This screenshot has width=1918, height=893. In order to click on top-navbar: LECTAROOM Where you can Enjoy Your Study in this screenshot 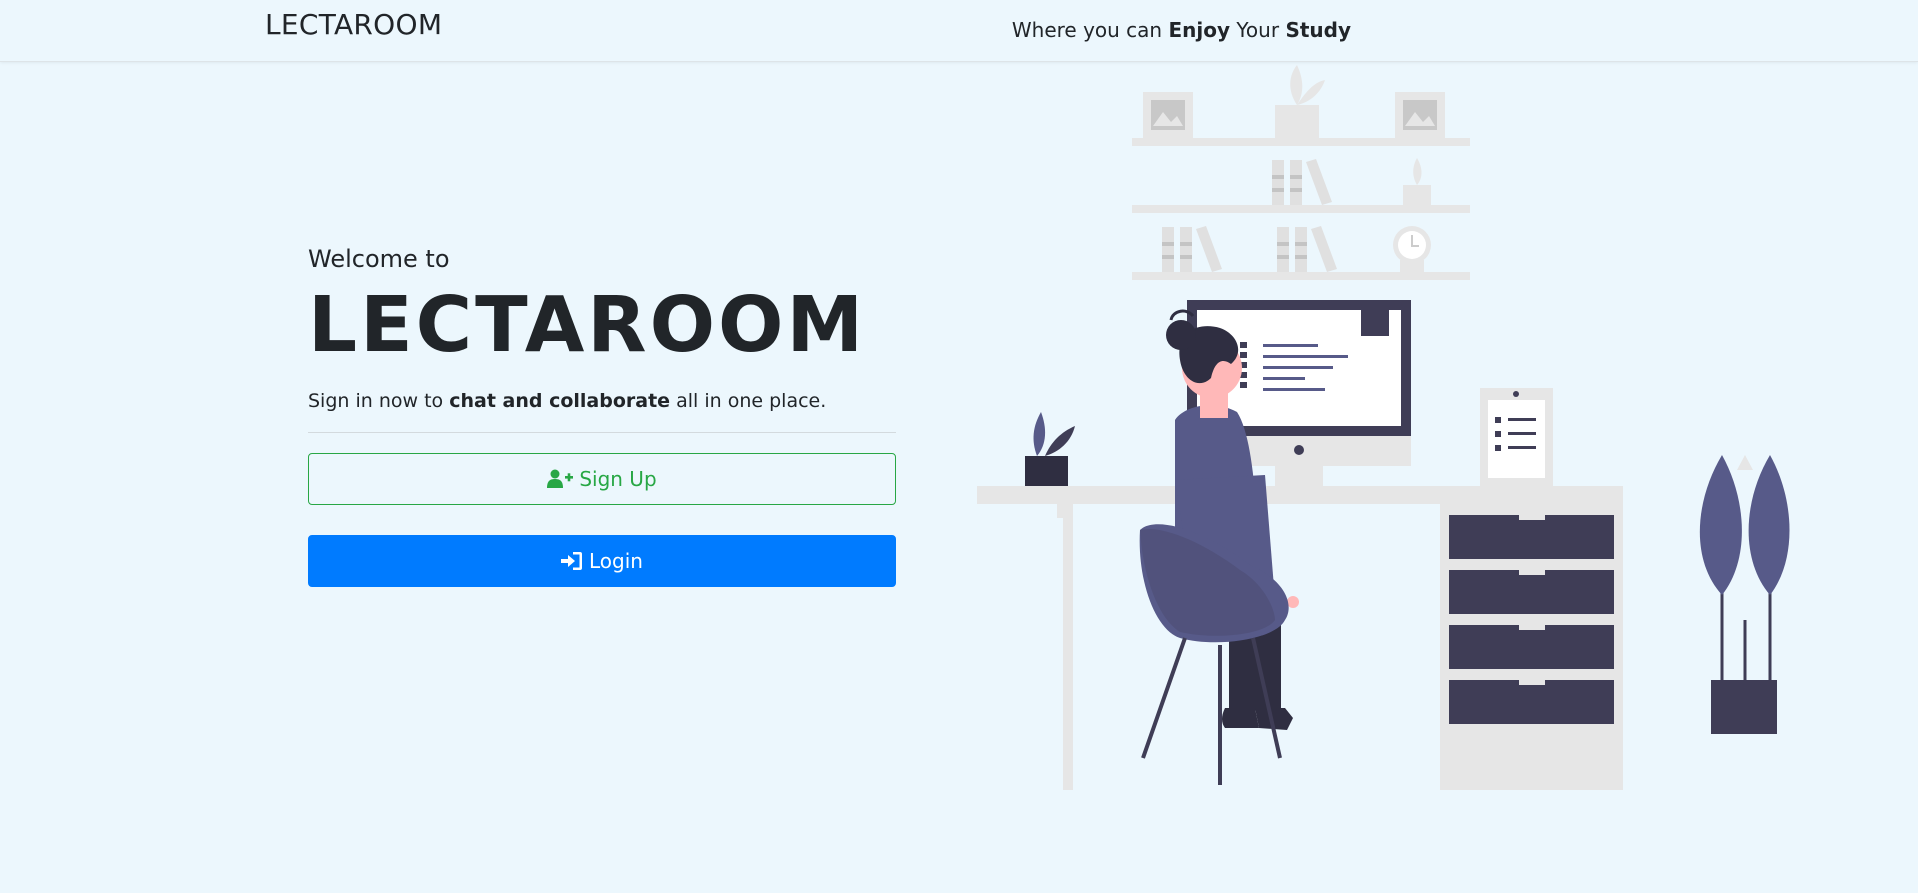, I will do `click(959, 31)`.